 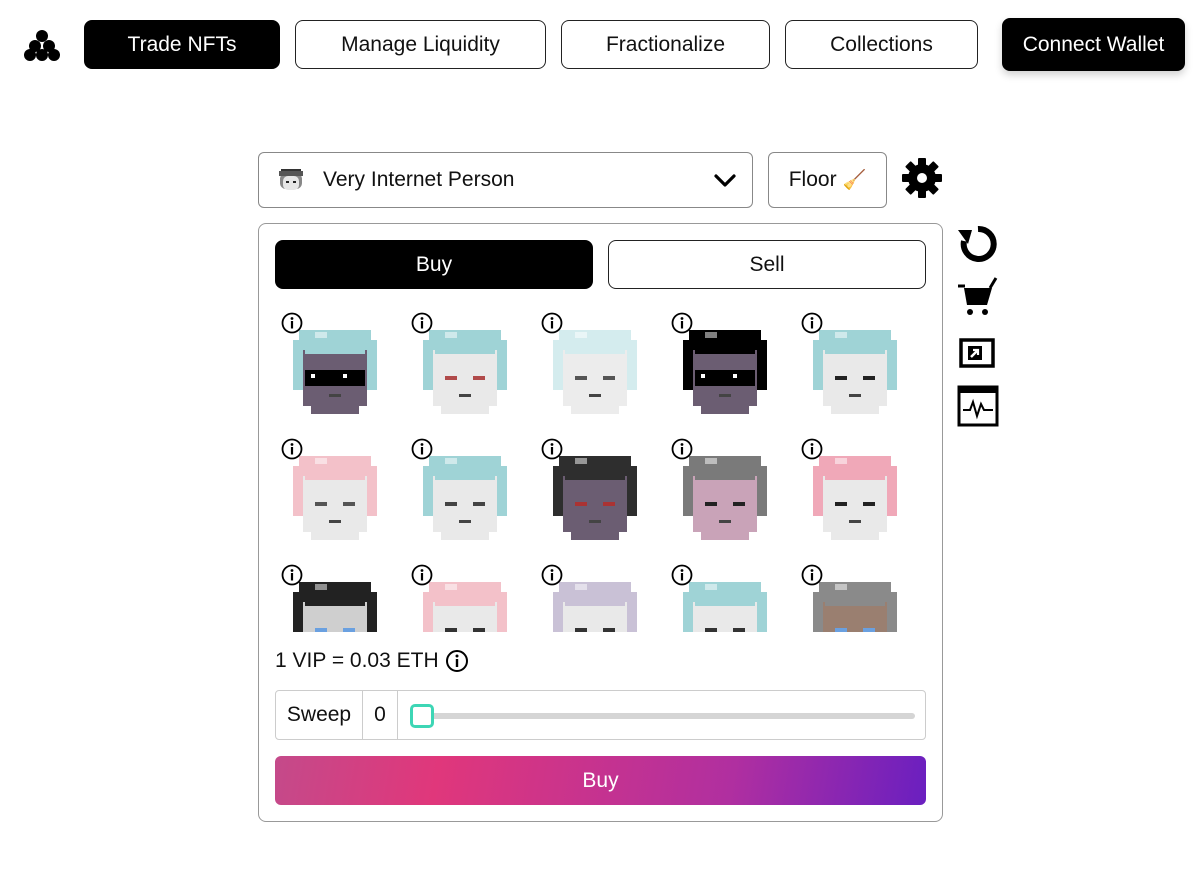 I want to click on buy-button: Buy, so click(x=600, y=780).